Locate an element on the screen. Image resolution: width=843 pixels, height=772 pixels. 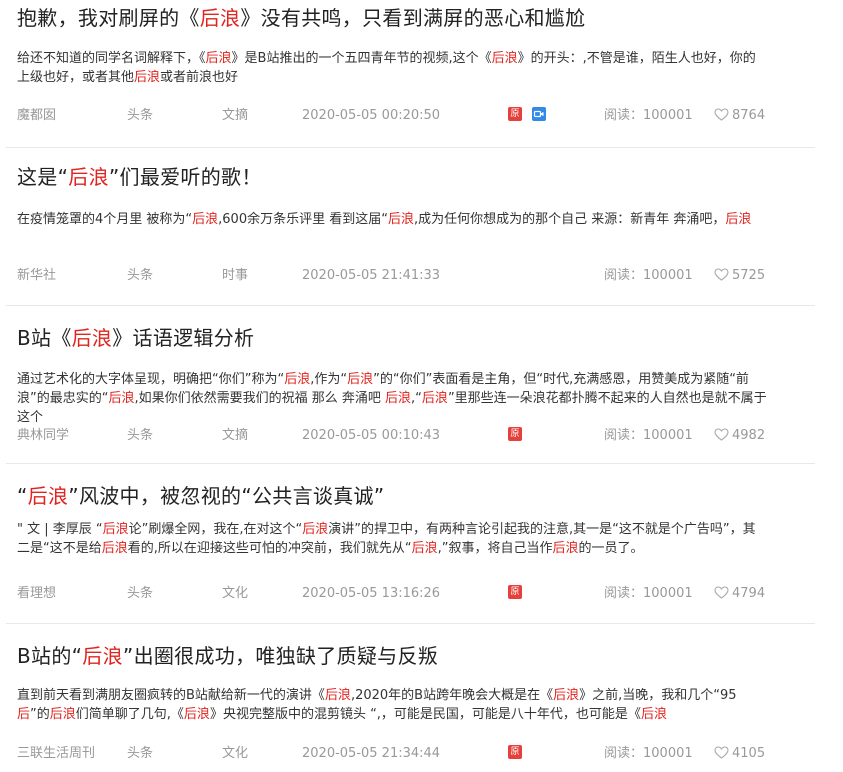
text-run: 》之前,当晚，我和几个“95 is located at coordinates (658, 695).